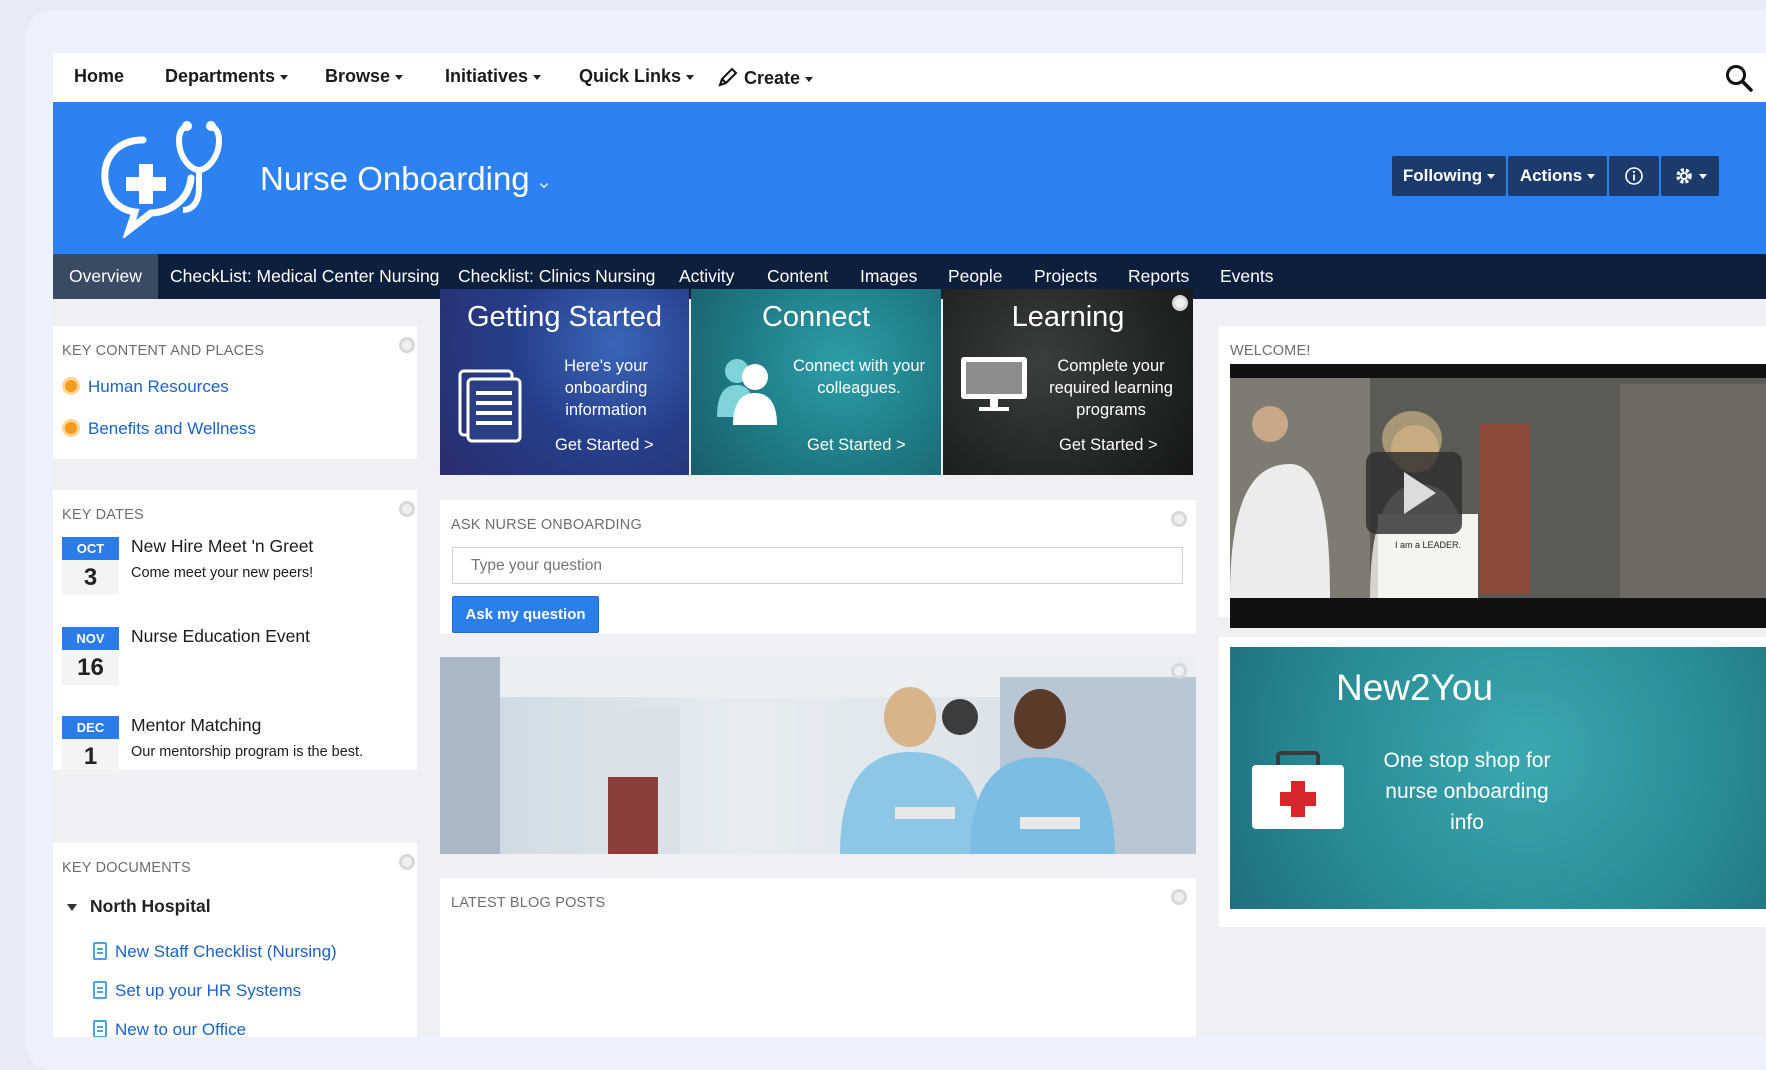 Image resolution: width=1766 pixels, height=1070 pixels. What do you see at coordinates (90, 577) in the screenshot?
I see `date-day: 3` at bounding box center [90, 577].